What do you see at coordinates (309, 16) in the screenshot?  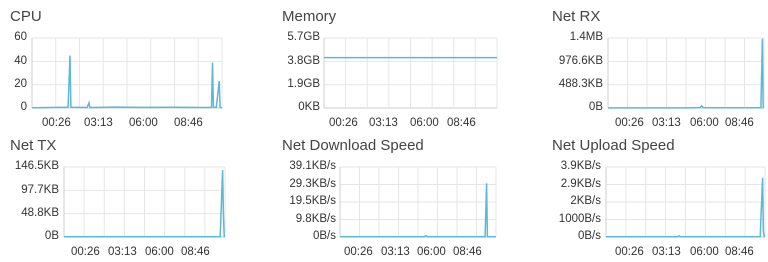 I see `chart-title: Memory` at bounding box center [309, 16].